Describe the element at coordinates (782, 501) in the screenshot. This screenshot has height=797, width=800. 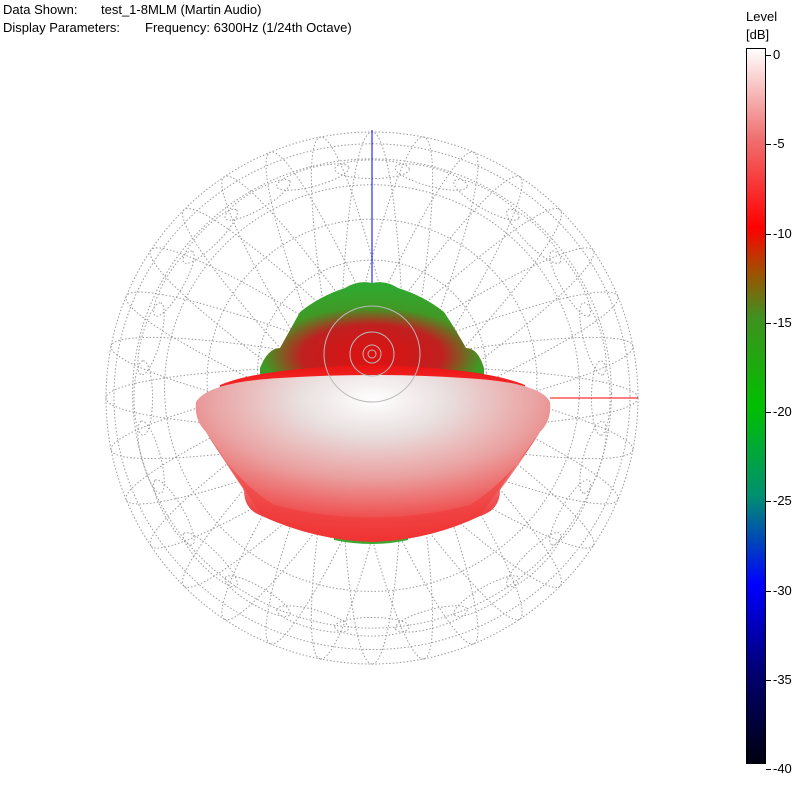
I see `legend-tick-label: -25` at that location.